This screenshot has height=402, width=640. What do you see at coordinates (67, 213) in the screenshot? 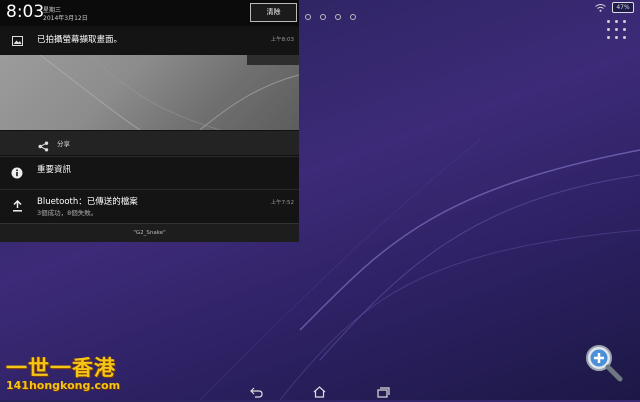
I see `notification-subtitle: 3個成功，8個失敗。` at bounding box center [67, 213].